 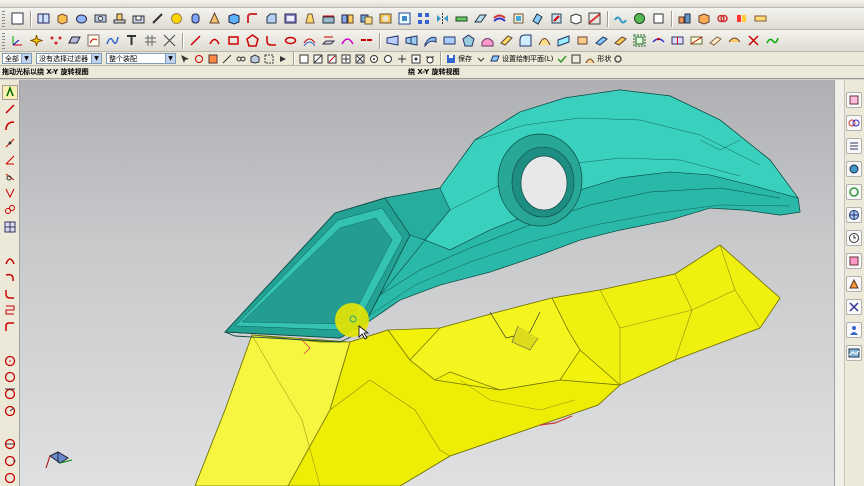 I want to click on profile-icon, so click(x=9, y=92).